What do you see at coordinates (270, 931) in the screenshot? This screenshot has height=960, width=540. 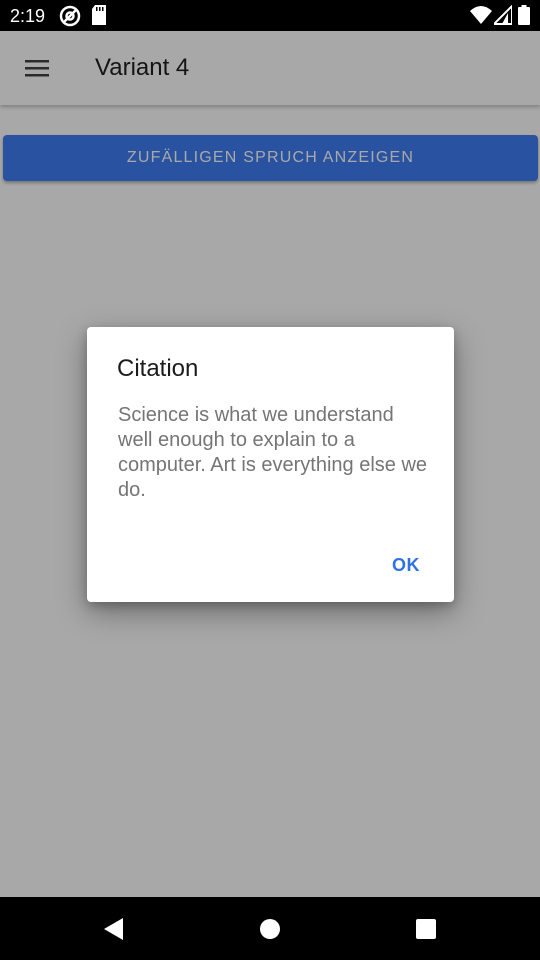 I see `home-icon` at bounding box center [270, 931].